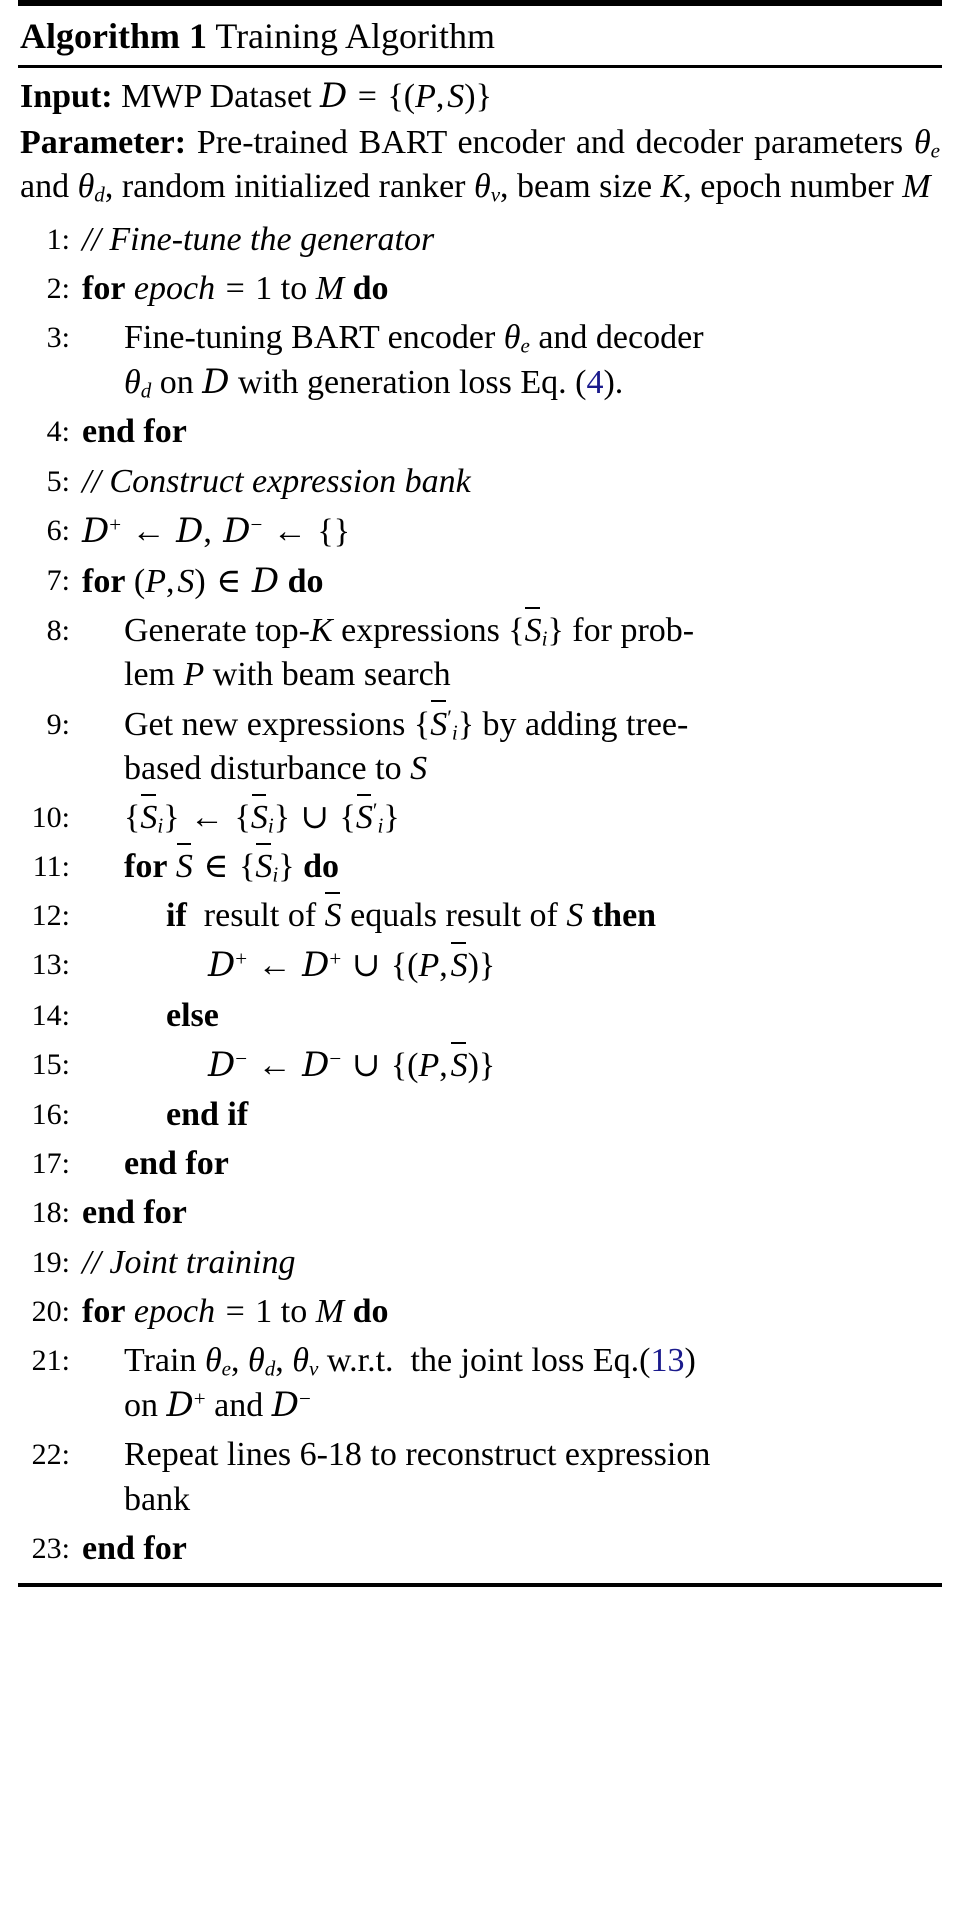  I want to click on algorithm-title-text: Training Algorithm, so click(355, 36).